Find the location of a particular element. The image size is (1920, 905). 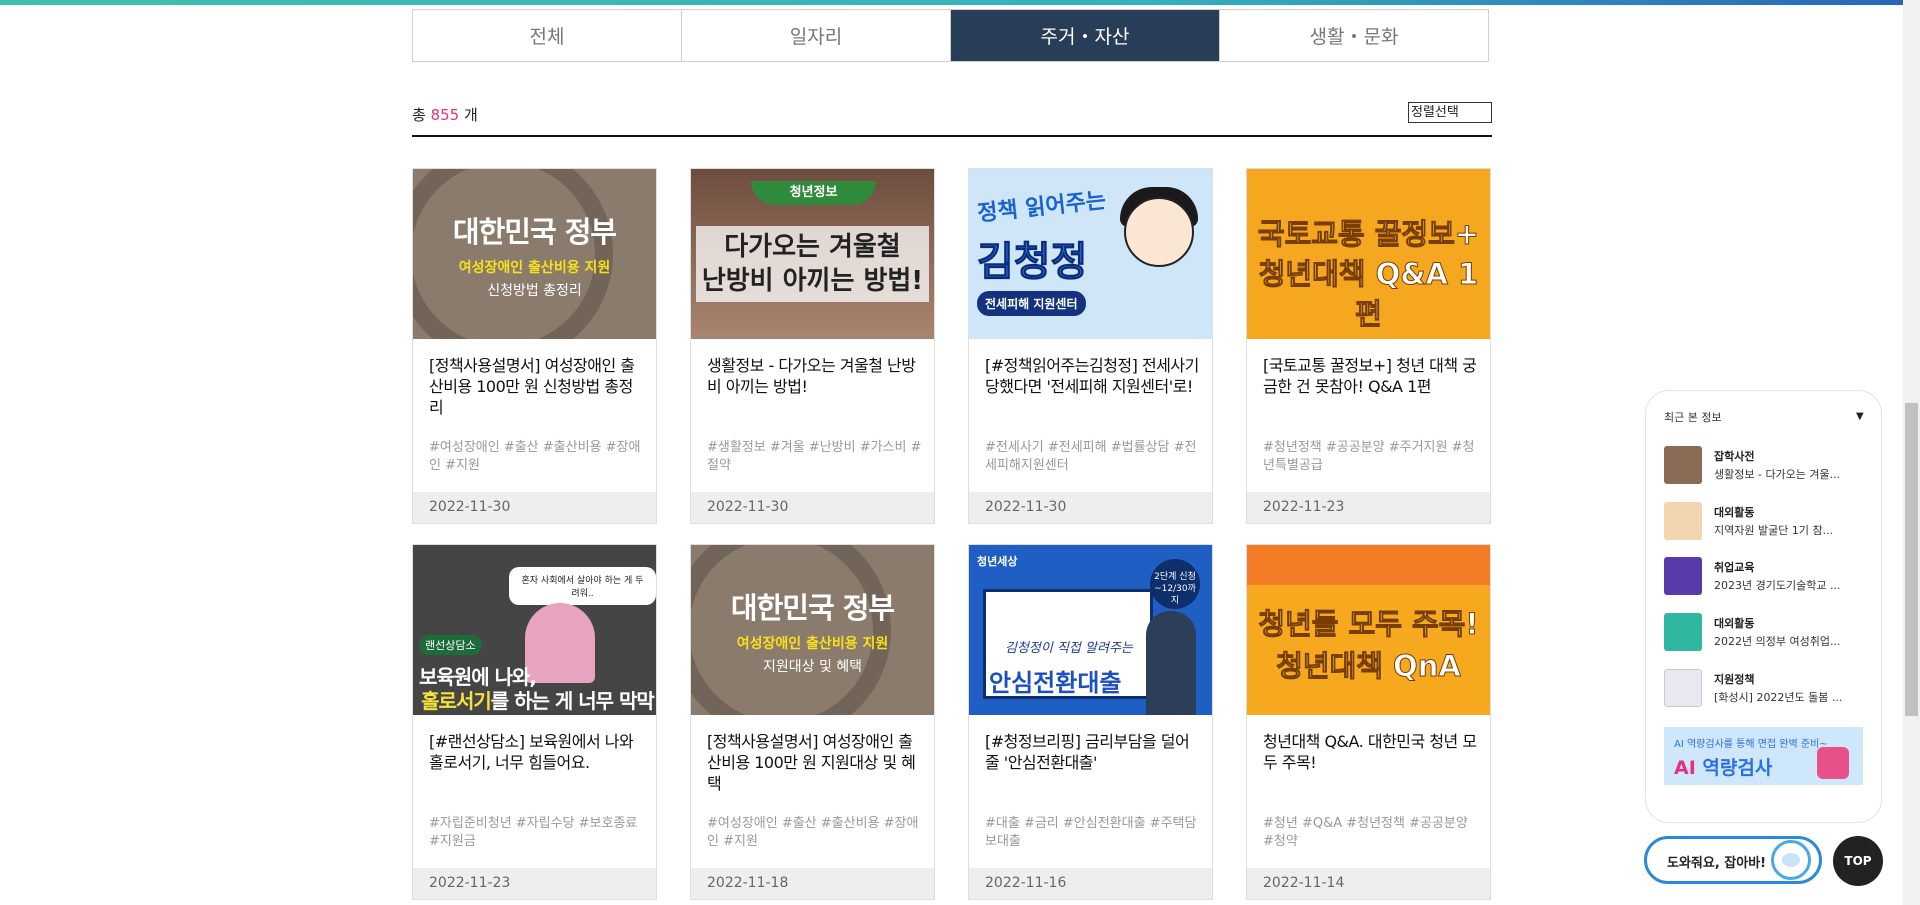

thumb-line2: 김청정 is located at coordinates (1032, 262).